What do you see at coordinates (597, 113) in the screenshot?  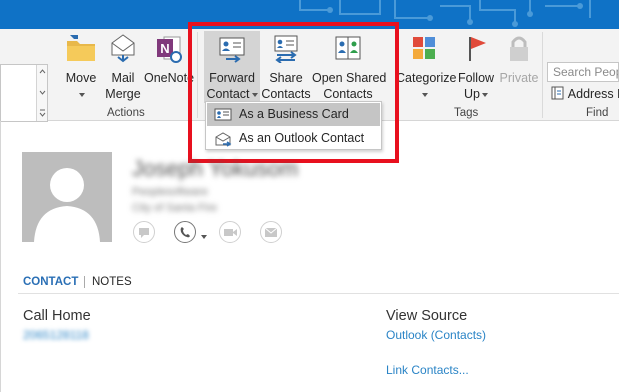 I see `group-label-find: Find` at bounding box center [597, 113].